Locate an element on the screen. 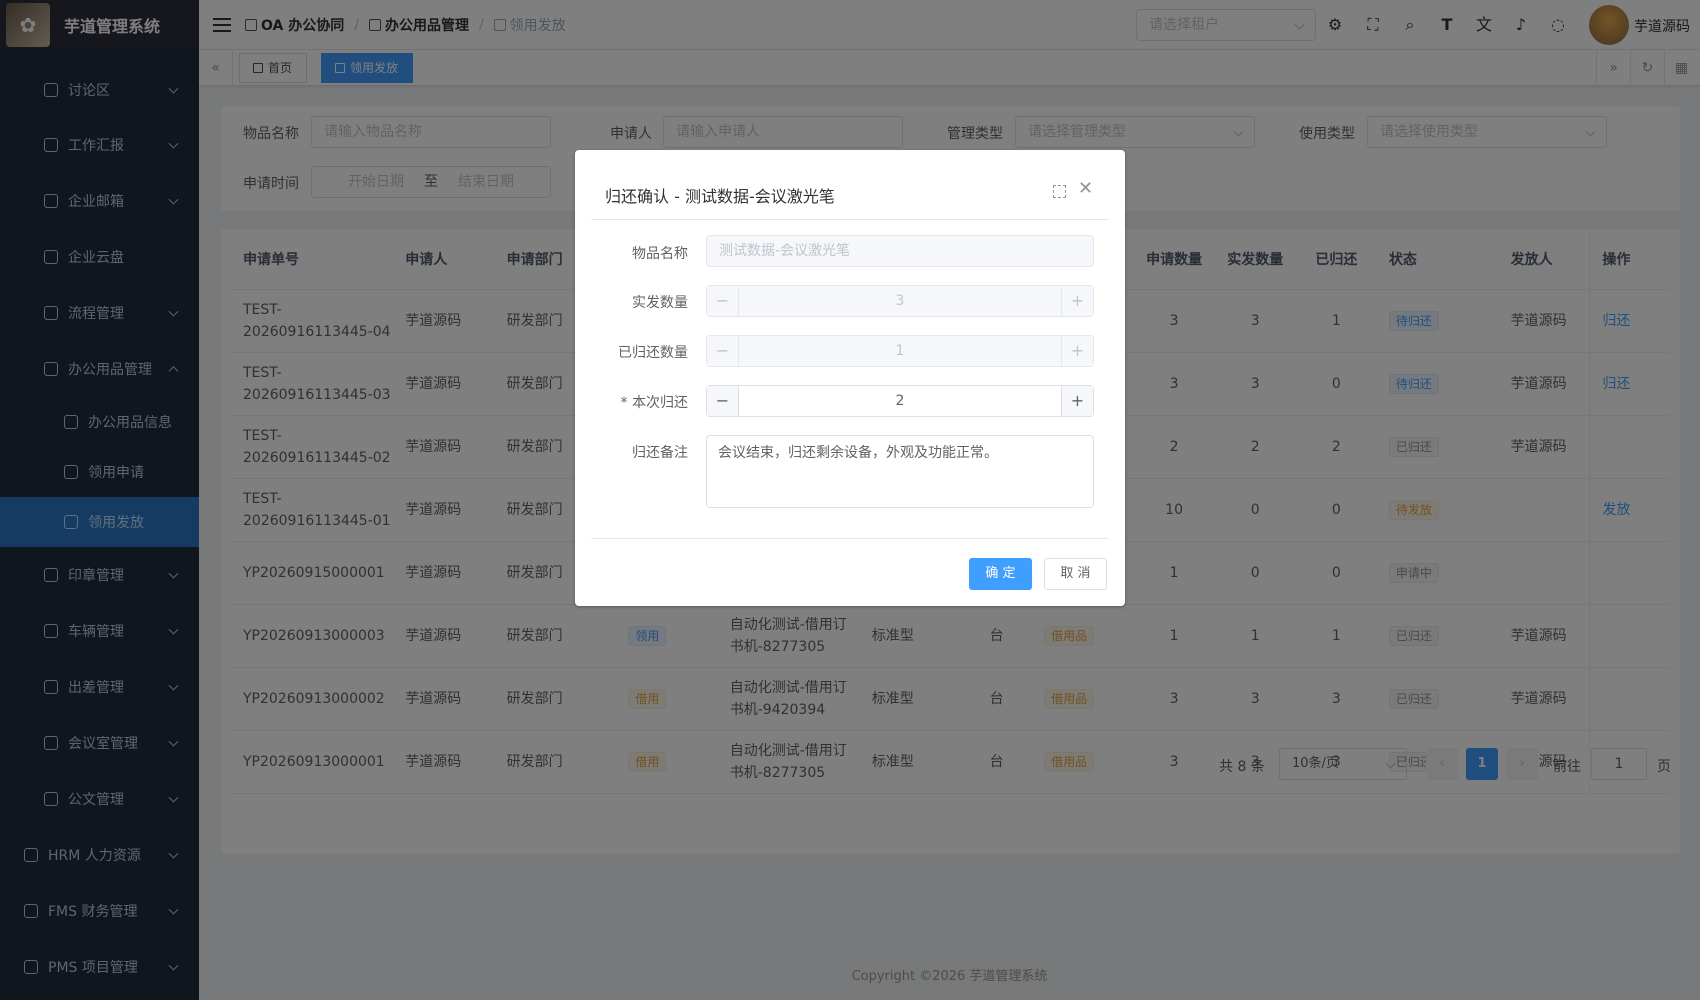 The height and width of the screenshot is (1000, 1700). cancel-button: 取 消 is located at coordinates (1075, 574).